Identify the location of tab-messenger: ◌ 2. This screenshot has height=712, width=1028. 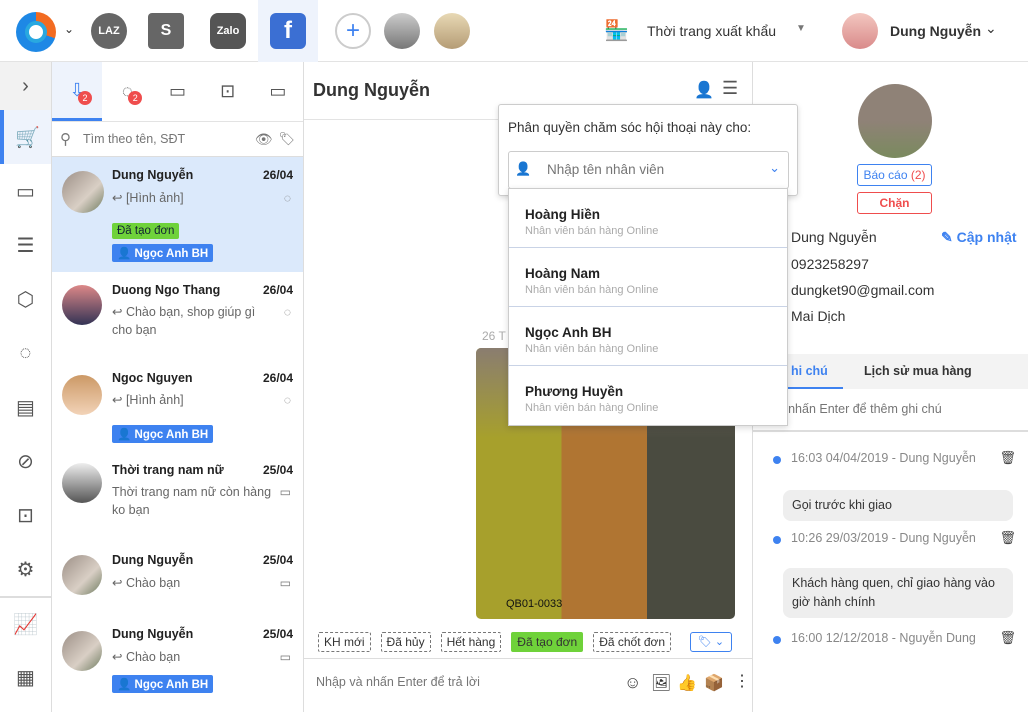
(127, 91).